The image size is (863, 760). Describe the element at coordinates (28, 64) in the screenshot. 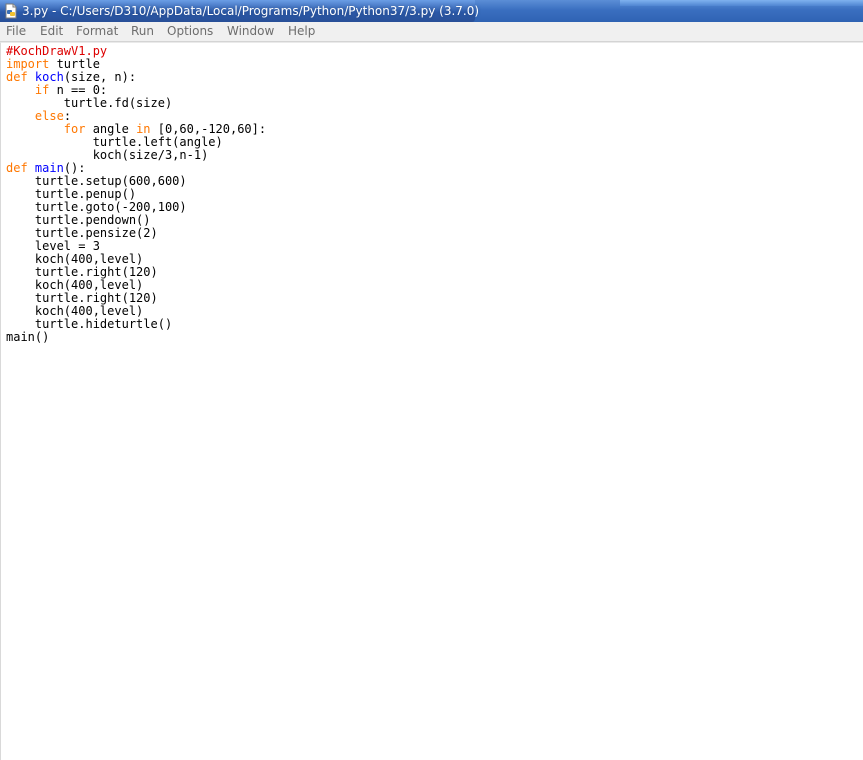

I see `code-token-keyword: import` at that location.